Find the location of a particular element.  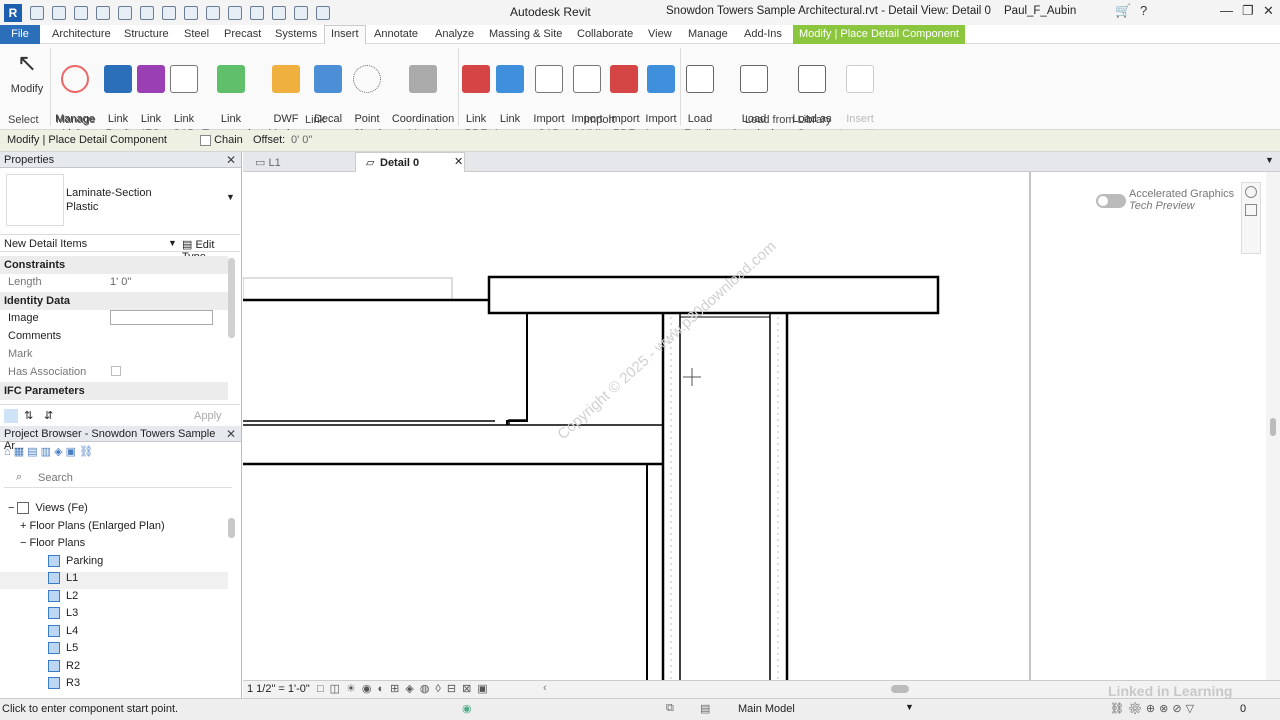

vertical-scroll-thumb is located at coordinates (1273, 427).